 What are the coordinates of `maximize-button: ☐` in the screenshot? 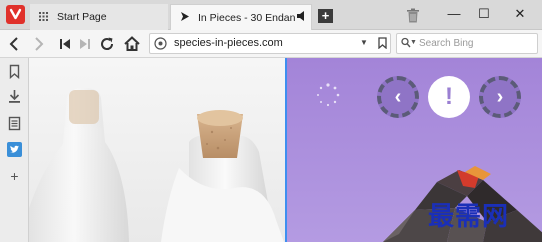 It's located at (484, 14).